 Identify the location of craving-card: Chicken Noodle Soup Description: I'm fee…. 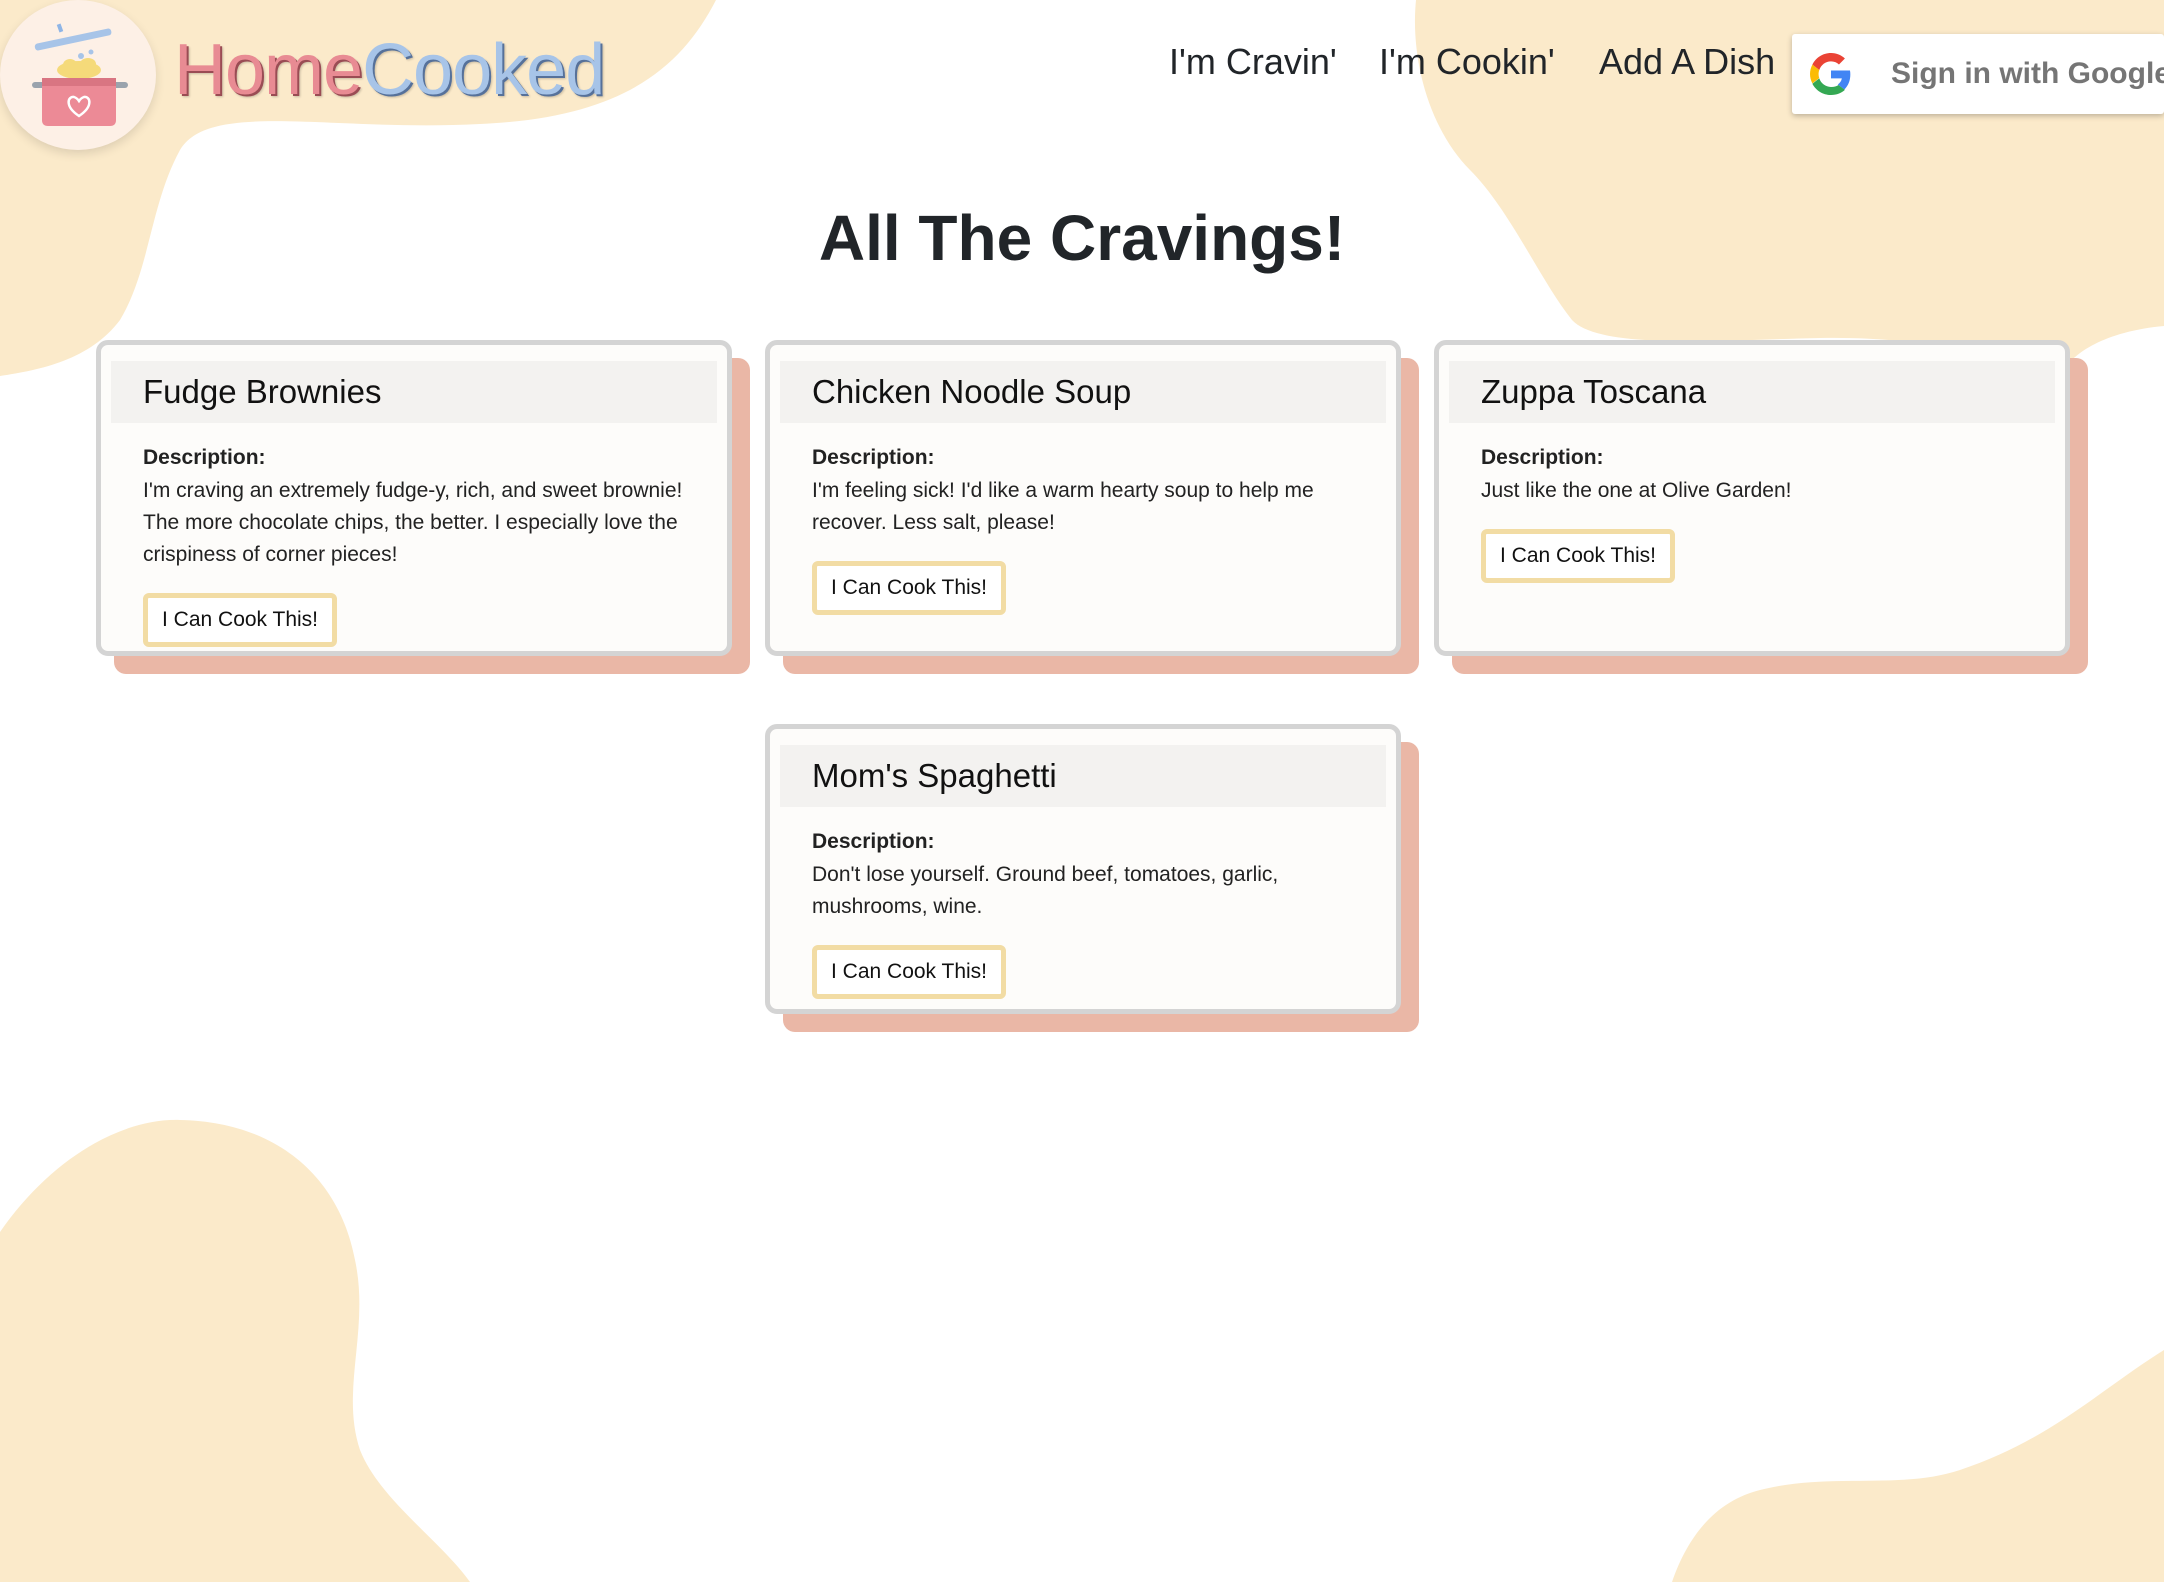
(1092, 507).